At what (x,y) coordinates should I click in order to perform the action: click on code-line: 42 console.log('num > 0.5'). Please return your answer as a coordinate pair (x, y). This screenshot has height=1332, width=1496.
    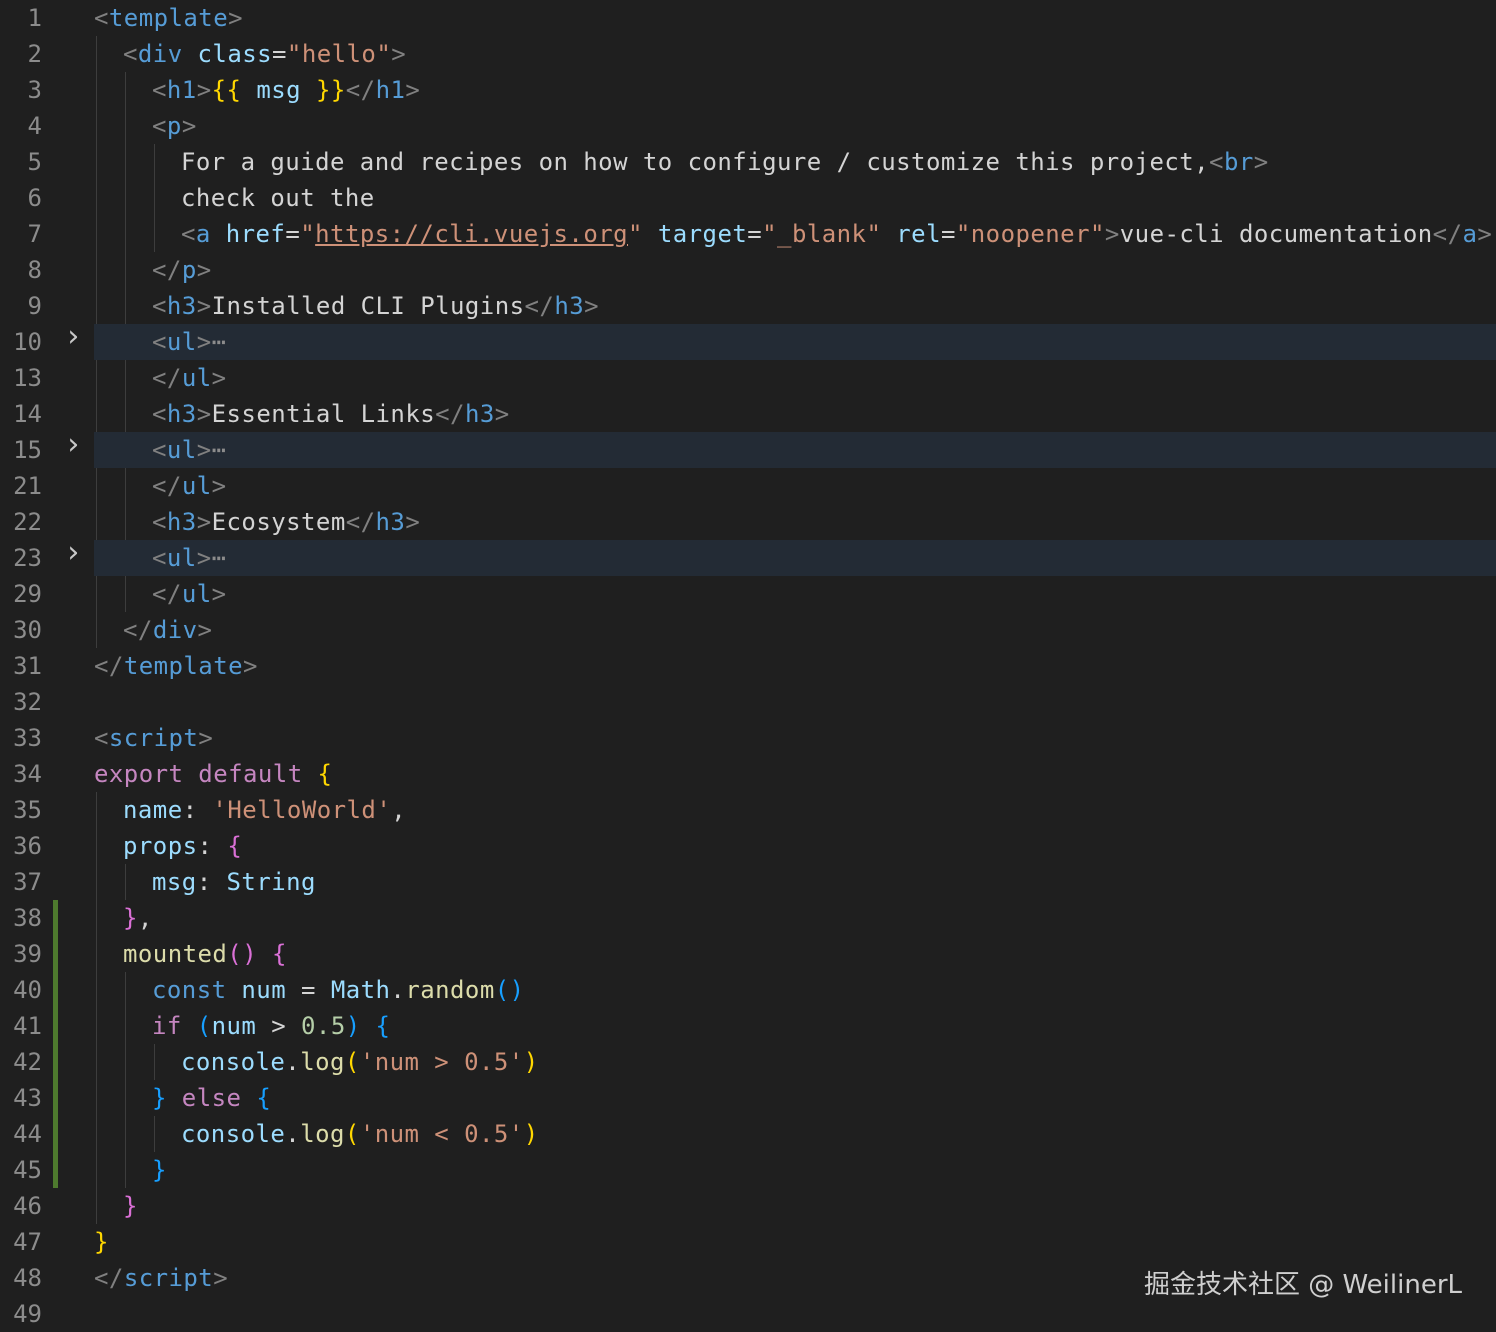
    Looking at the image, I should click on (748, 1062).